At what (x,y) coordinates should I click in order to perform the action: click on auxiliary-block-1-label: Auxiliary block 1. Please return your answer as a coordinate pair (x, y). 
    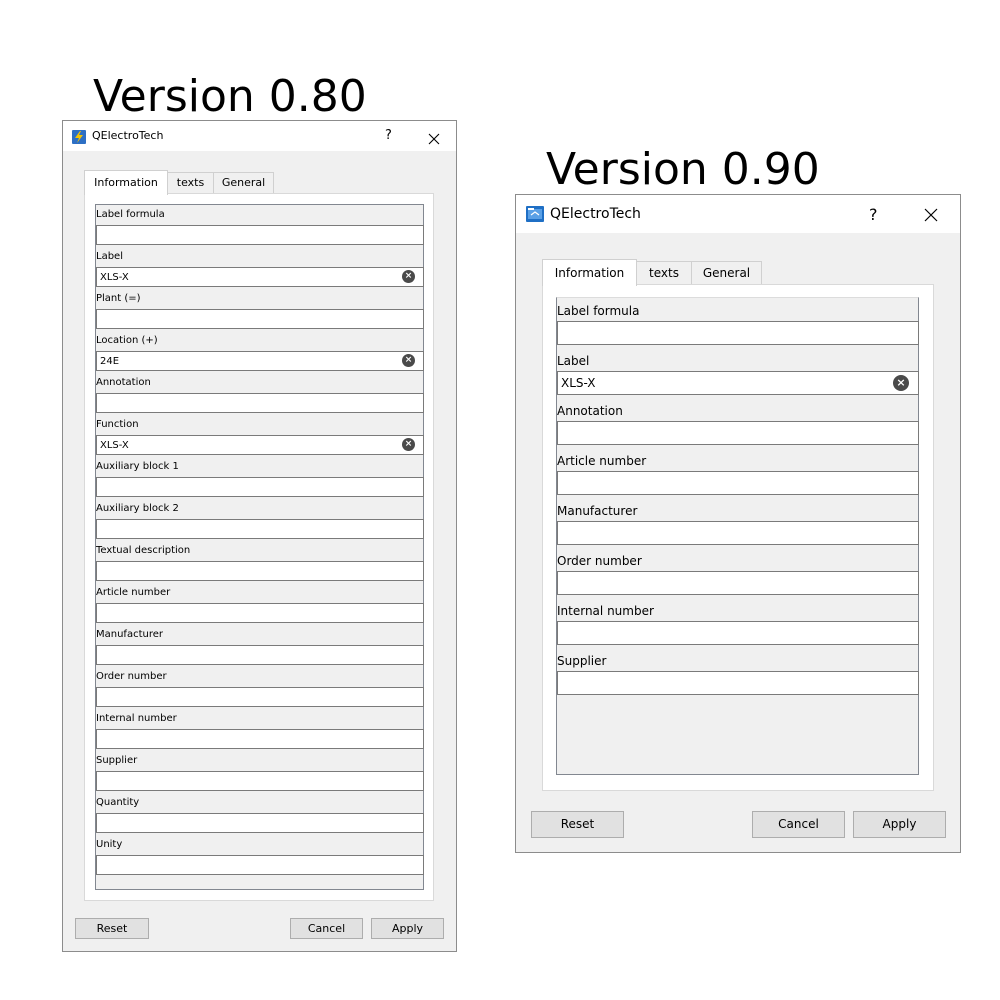
    Looking at the image, I should click on (137, 466).